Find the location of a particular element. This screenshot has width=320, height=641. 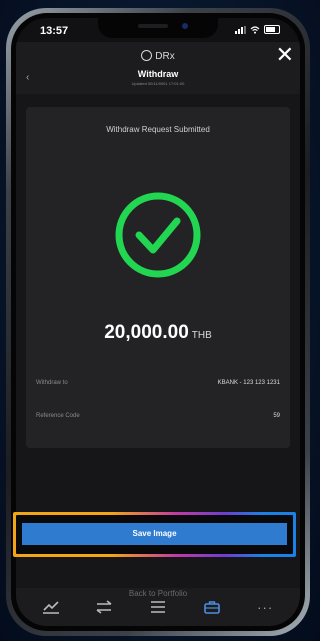

status-time: 13:57 is located at coordinates (54, 31).